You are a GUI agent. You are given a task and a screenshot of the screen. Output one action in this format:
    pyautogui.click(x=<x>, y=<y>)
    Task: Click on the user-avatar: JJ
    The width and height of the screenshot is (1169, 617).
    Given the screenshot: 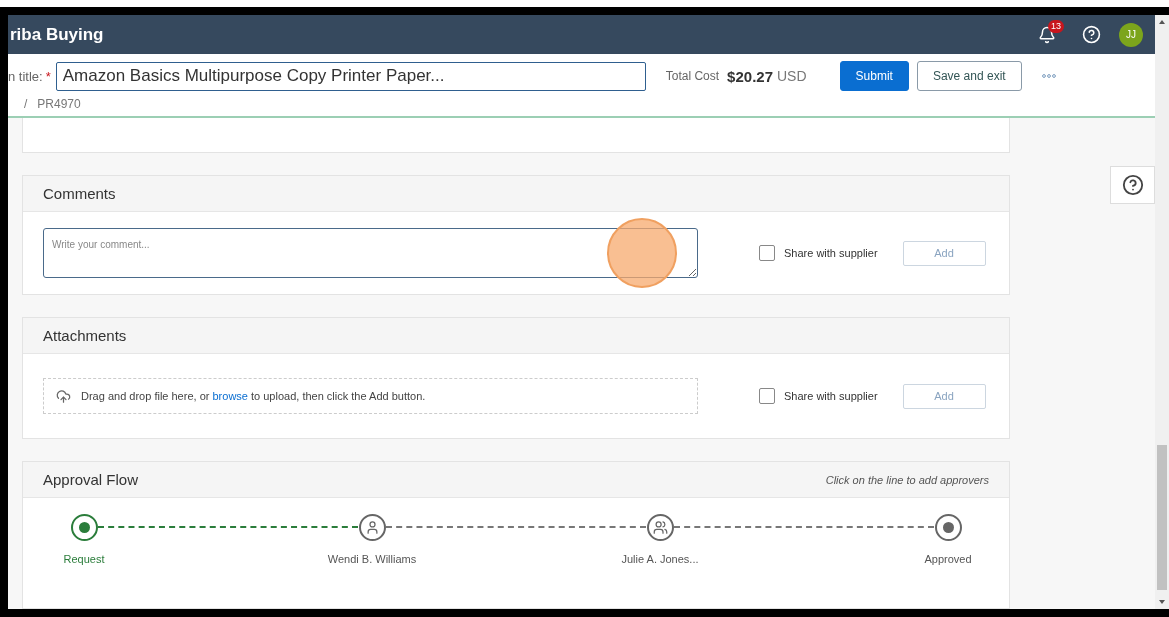 What is the action you would take?
    pyautogui.click(x=1131, y=34)
    